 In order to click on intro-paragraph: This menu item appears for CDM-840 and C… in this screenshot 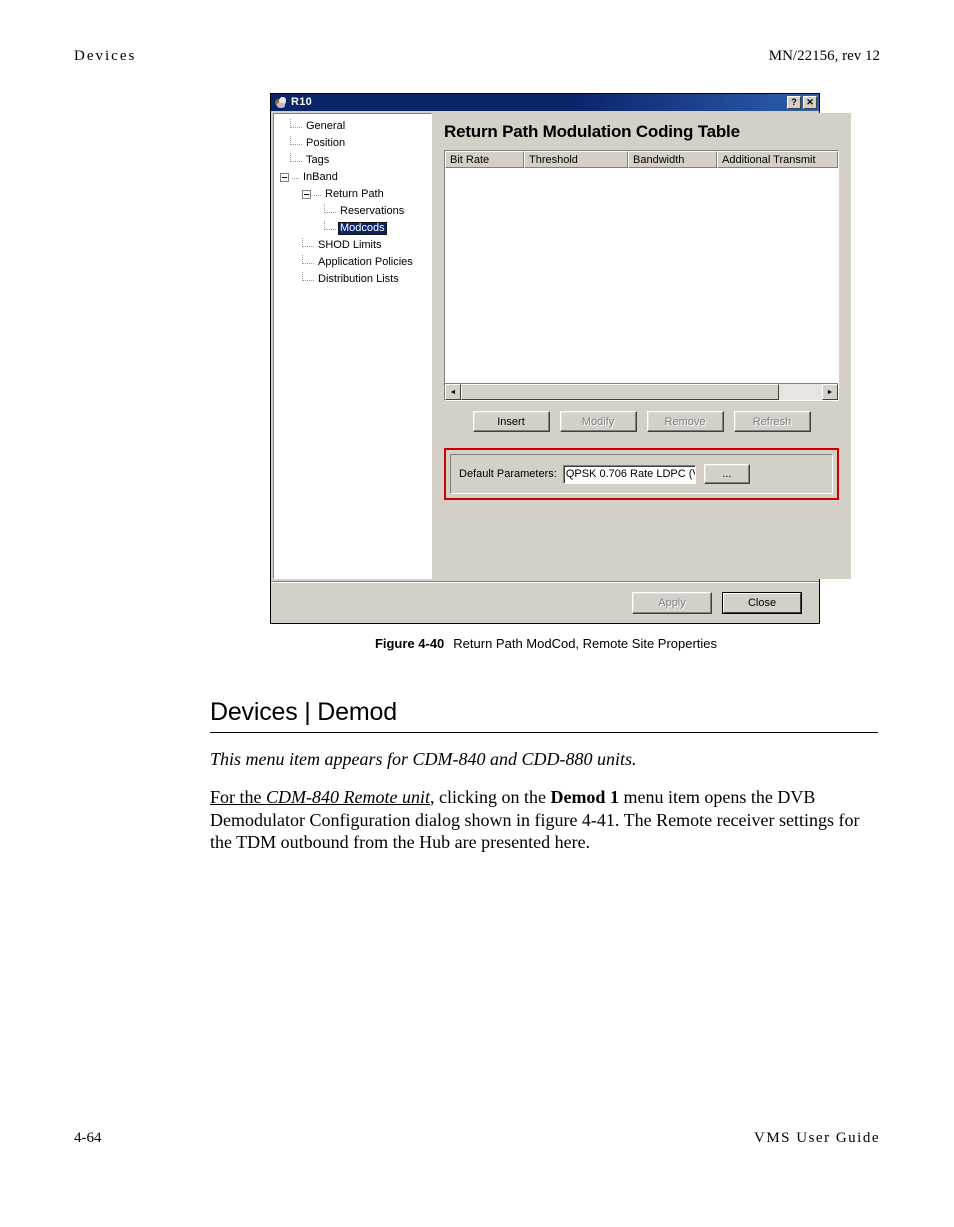, I will do `click(423, 759)`.